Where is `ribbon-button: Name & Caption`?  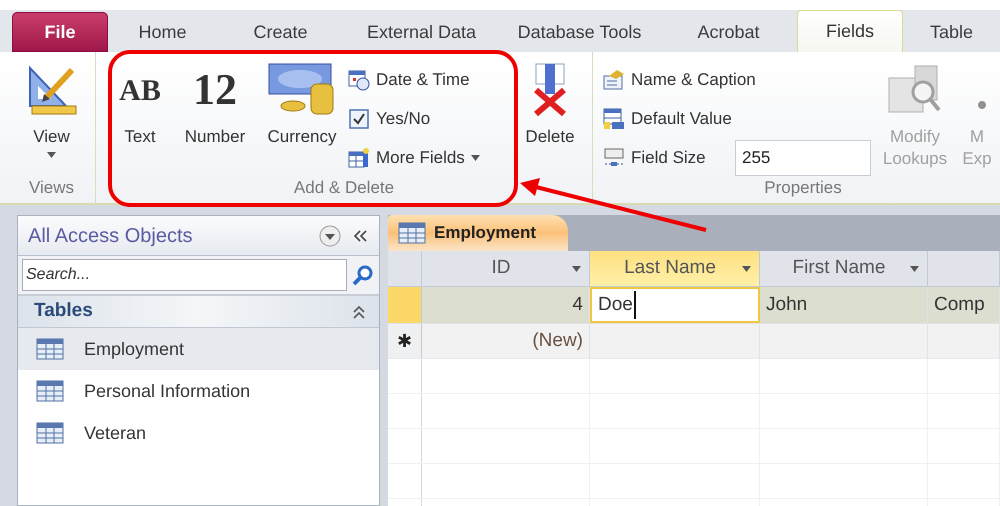
ribbon-button: Name & Caption is located at coordinates (679, 79).